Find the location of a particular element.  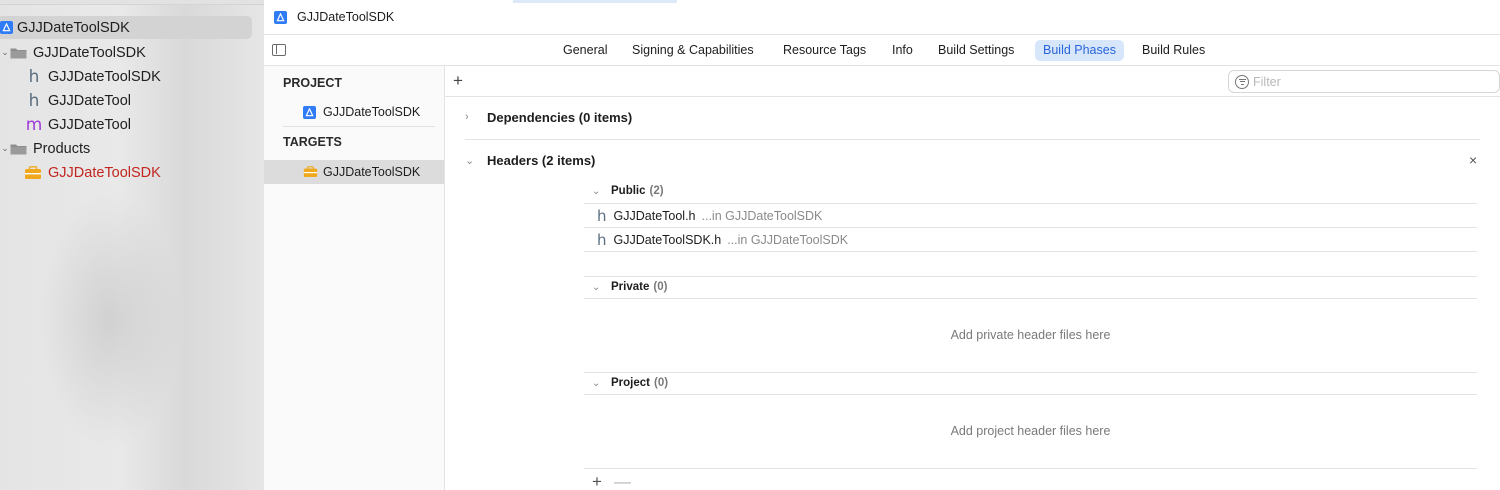

navigator-group-products: ⌄ Products is located at coordinates (45, 148).